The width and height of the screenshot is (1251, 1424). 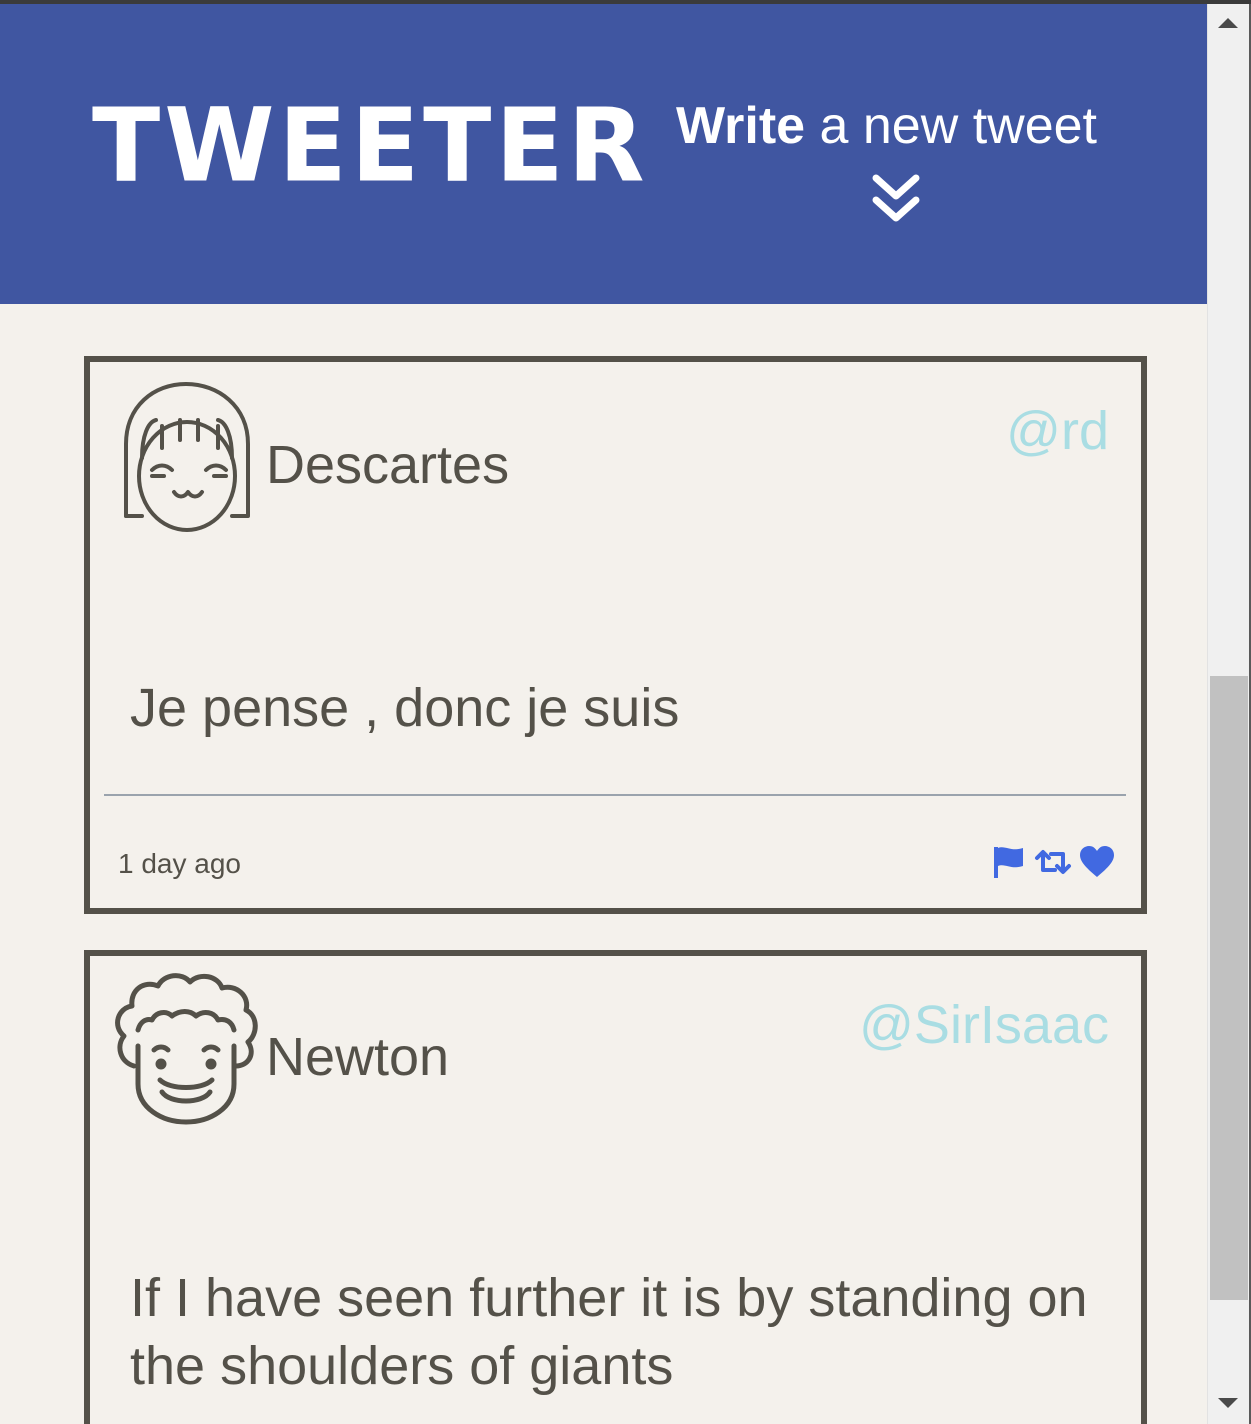 I want to click on vertical-scrollbar, so click(x=1229, y=714).